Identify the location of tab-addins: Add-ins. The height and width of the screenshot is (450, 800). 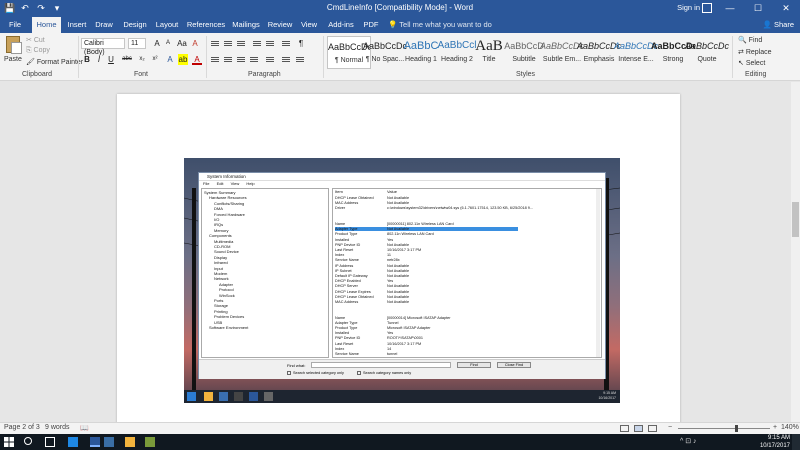
(341, 25).